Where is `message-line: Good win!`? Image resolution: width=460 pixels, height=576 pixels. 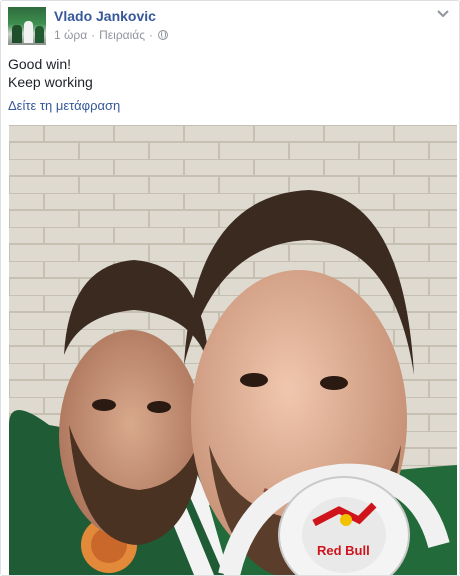
message-line: Good win! is located at coordinates (40, 64).